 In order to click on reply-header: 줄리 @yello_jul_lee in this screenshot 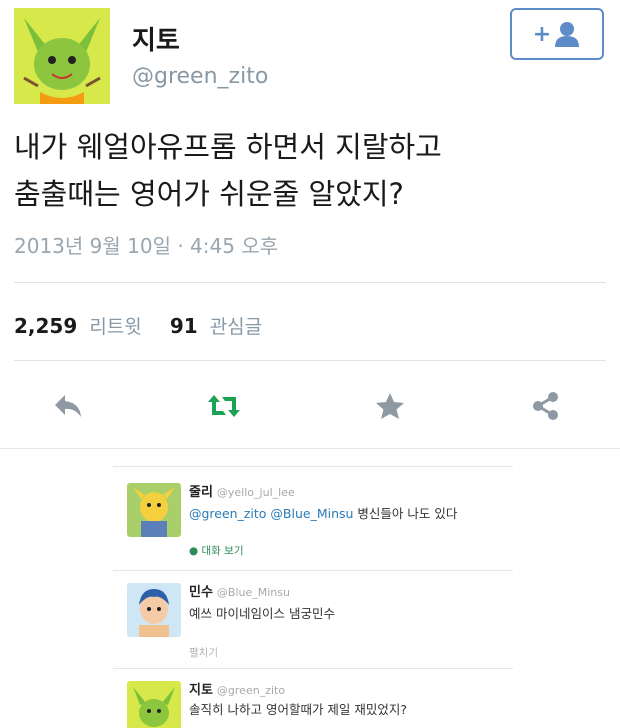, I will do `click(242, 490)`.